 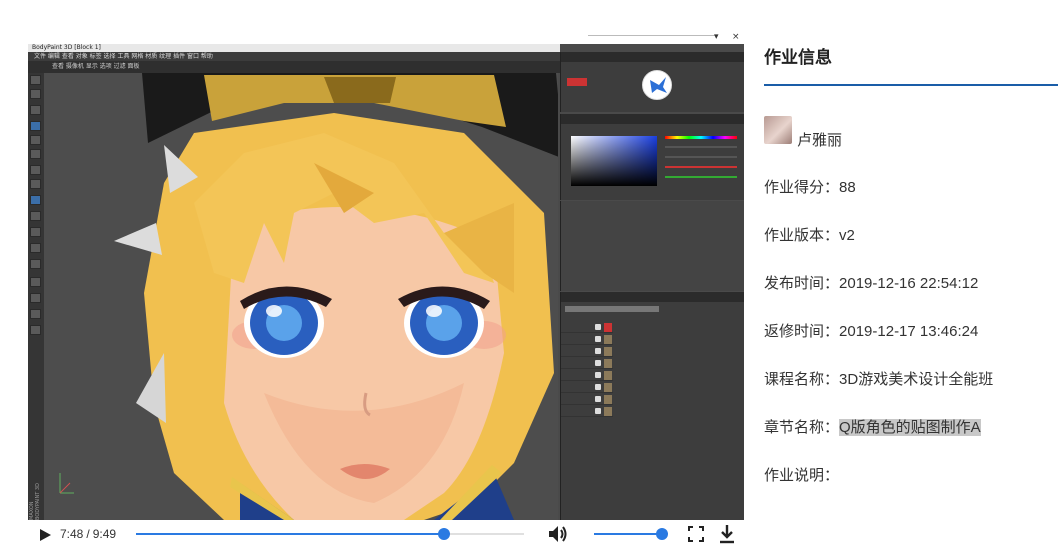 What do you see at coordinates (802, 427) in the screenshot?
I see `field-label: 章节名称：` at bounding box center [802, 427].